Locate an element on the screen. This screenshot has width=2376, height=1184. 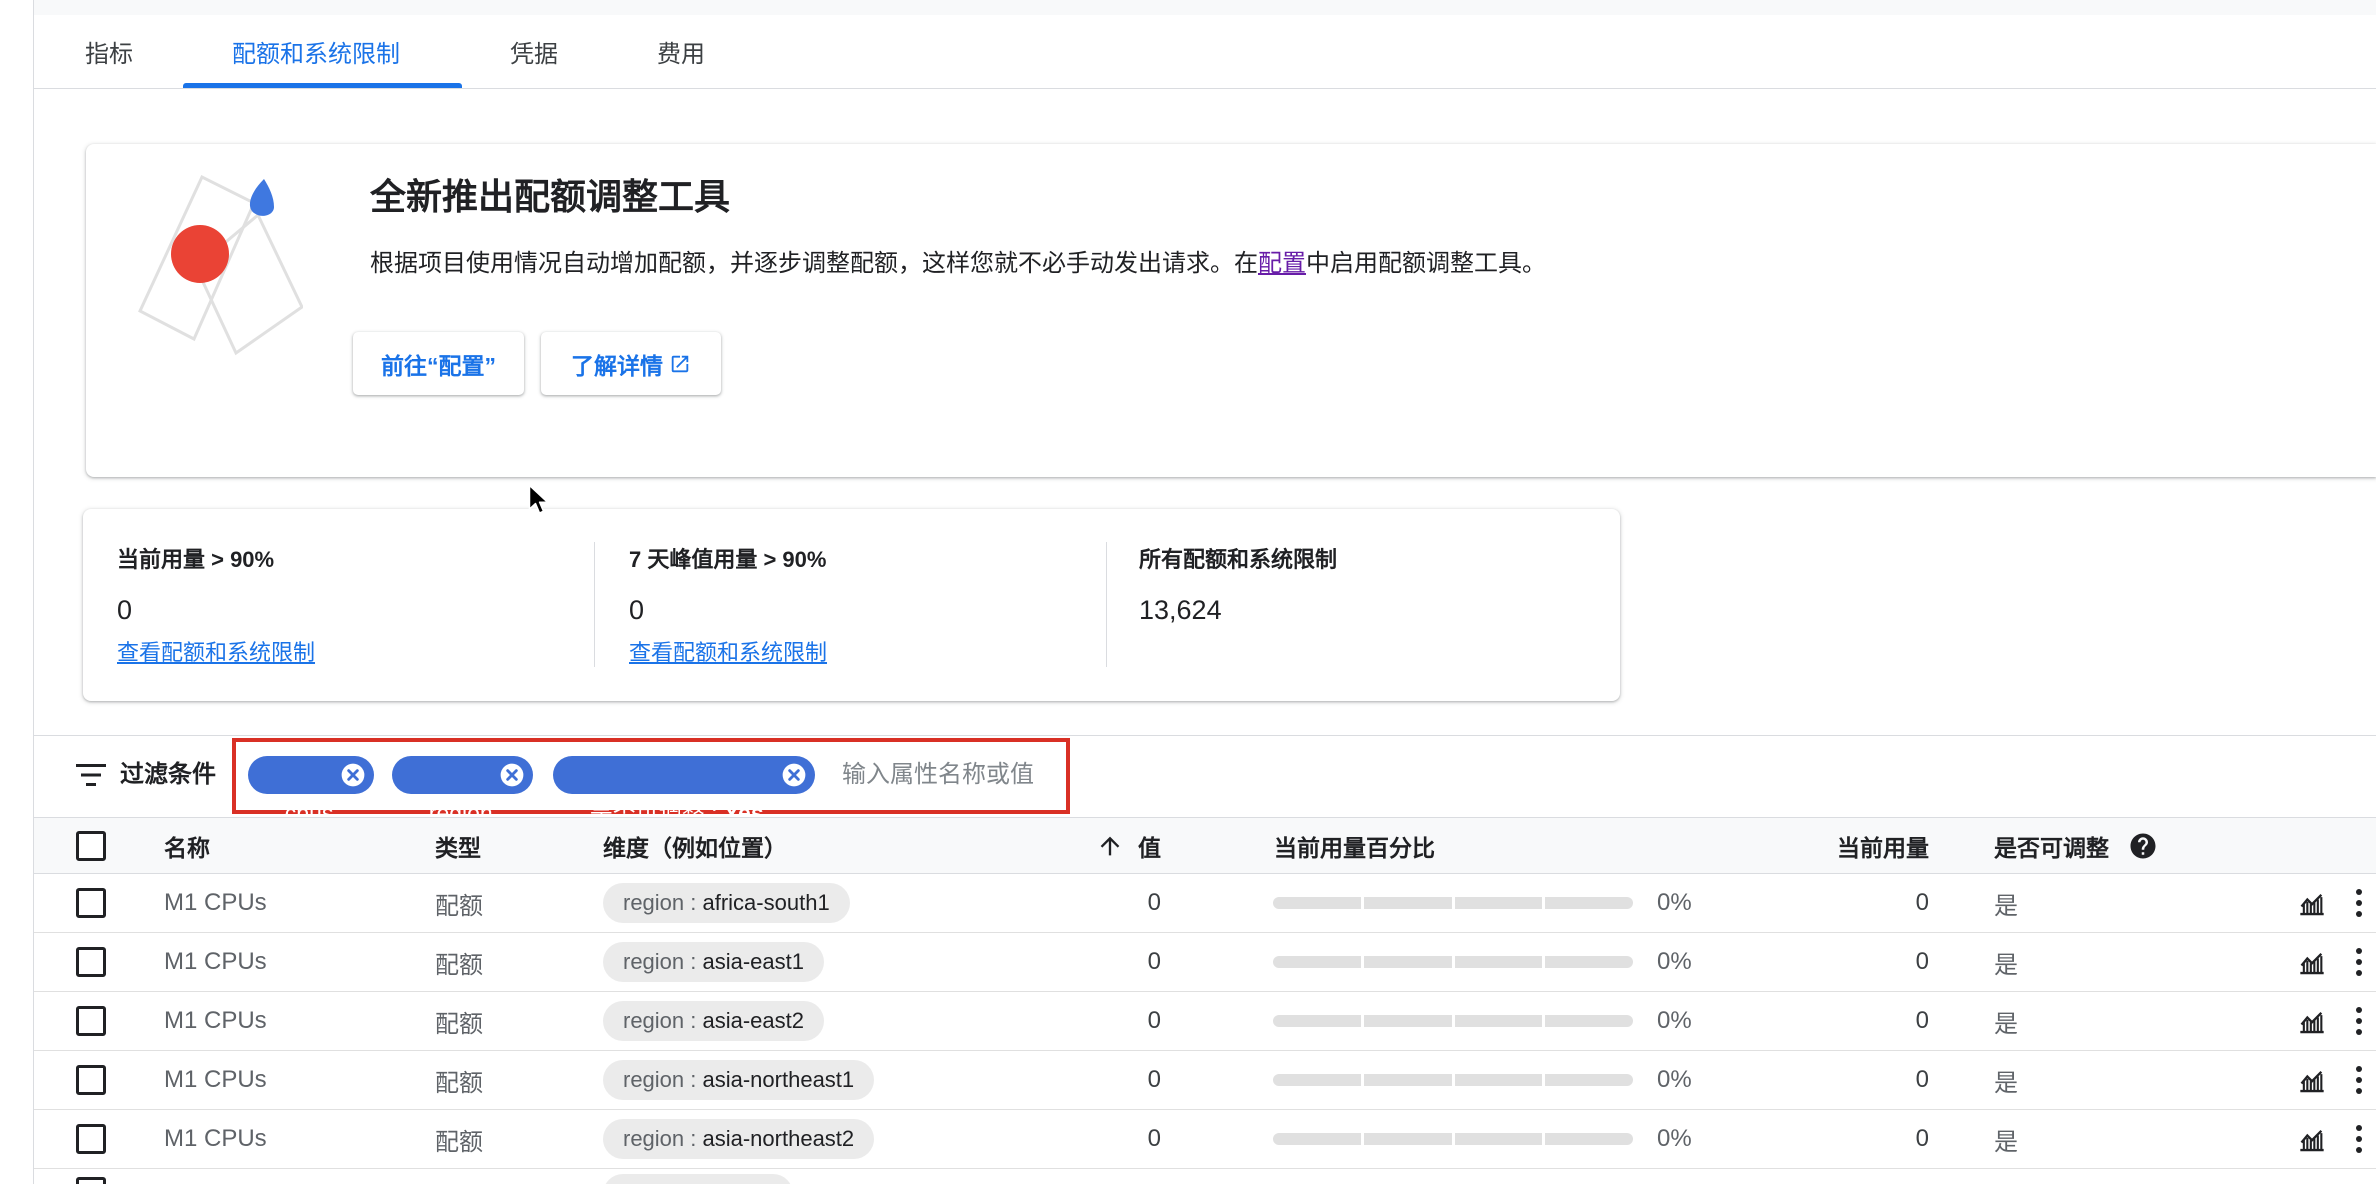
column-header-usage-percent: 当前用量百分比 is located at coordinates (1354, 845).